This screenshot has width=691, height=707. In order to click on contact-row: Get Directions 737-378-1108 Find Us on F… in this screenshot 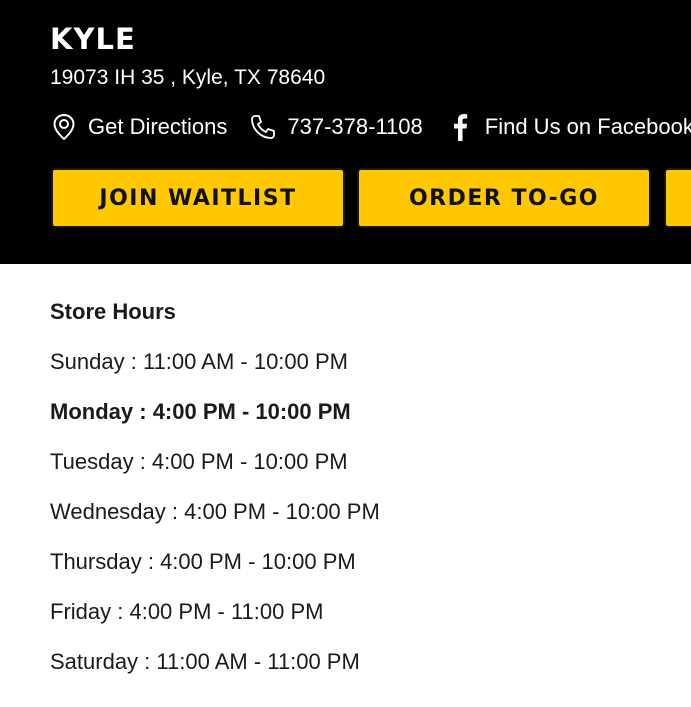, I will do `click(370, 127)`.